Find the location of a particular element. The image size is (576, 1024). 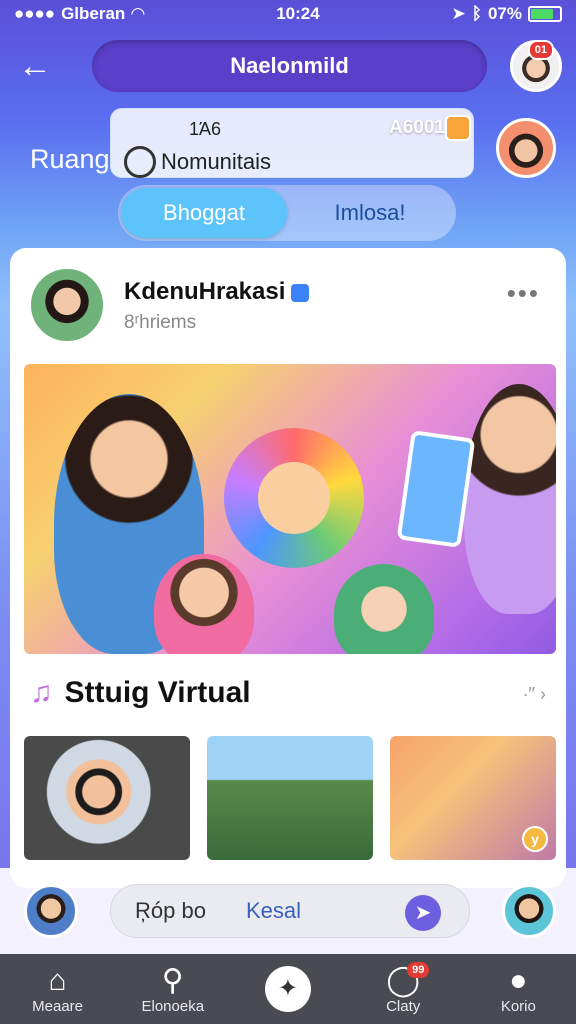

send-icon: ➤ is located at coordinates (423, 913).